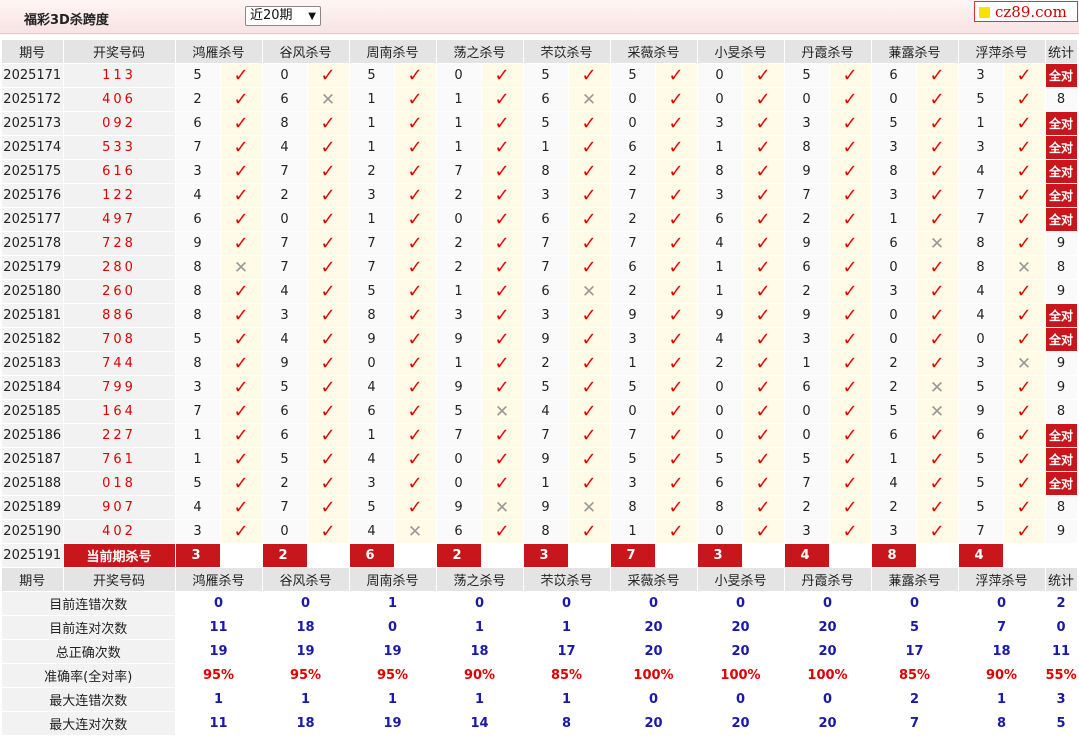 Image resolution: width=1079 pixels, height=736 pixels. I want to click on summary-row: 最大连错次数 1 1 1 1 1 0 0 0 2 1 3, so click(540, 699).